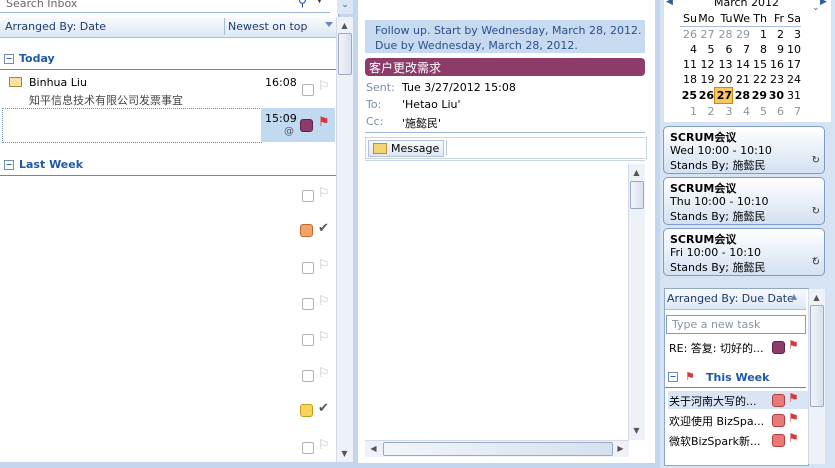 The height and width of the screenshot is (468, 835). What do you see at coordinates (775, 35) in the screenshot?
I see `calendar-day: 2` at bounding box center [775, 35].